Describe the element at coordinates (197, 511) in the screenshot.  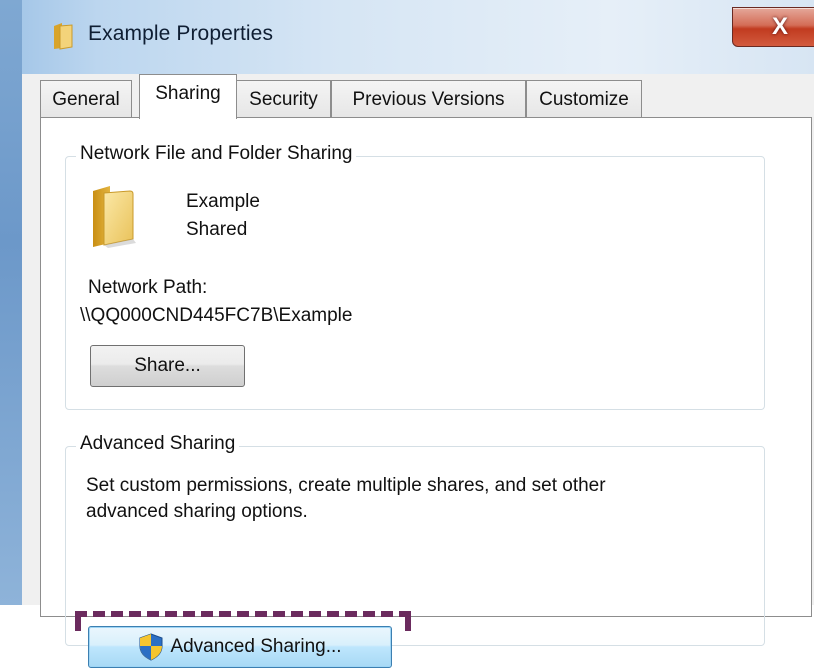
I see `advanced-sharing-description-line2: advanced sharing options.` at that location.